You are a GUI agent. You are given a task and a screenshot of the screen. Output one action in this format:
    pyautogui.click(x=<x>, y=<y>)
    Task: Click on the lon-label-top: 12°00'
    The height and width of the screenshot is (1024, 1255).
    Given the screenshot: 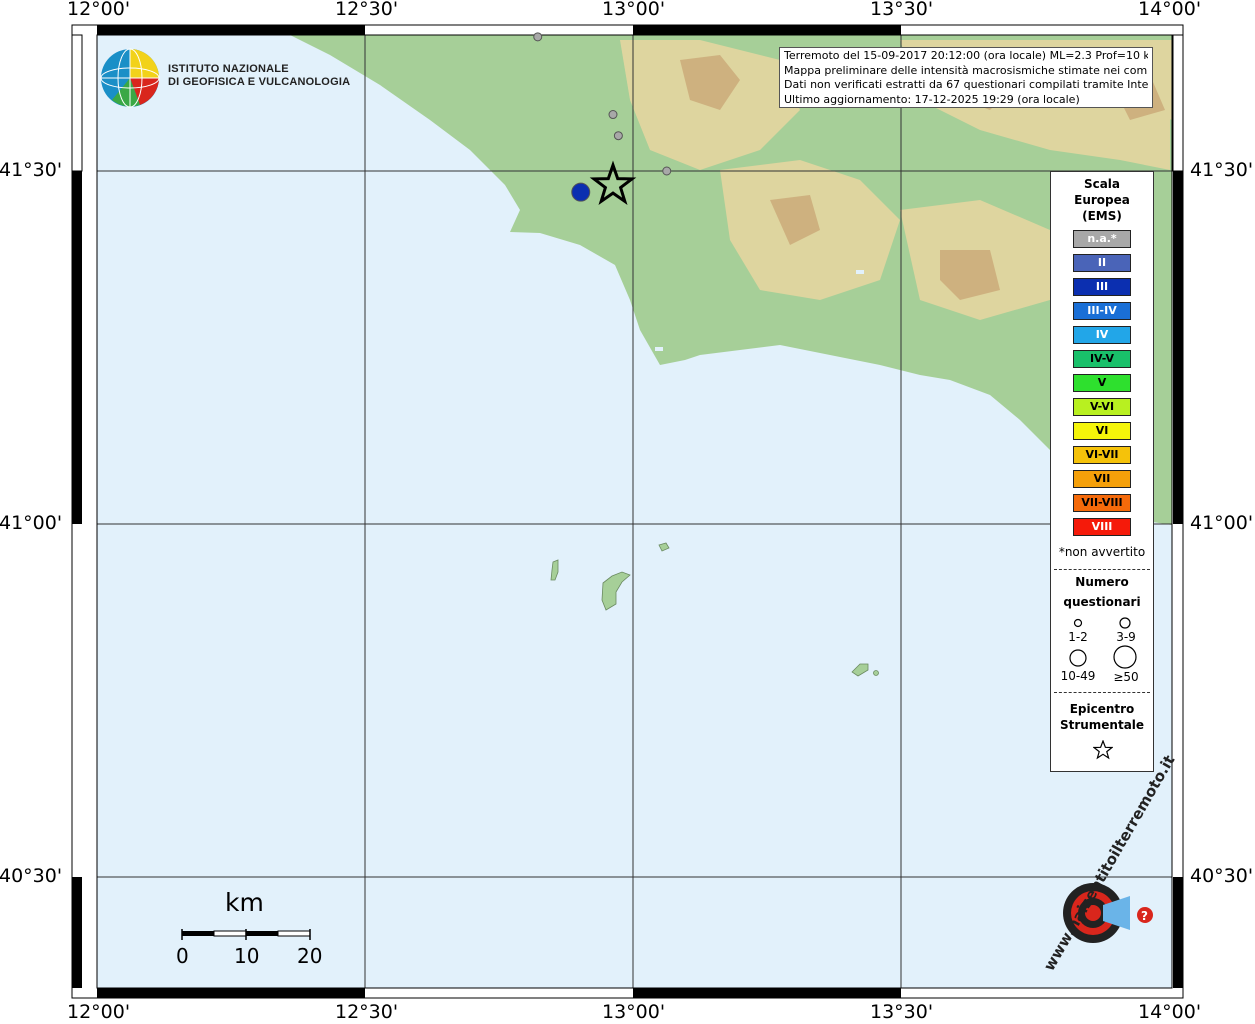 What is the action you would take?
    pyautogui.click(x=99, y=10)
    